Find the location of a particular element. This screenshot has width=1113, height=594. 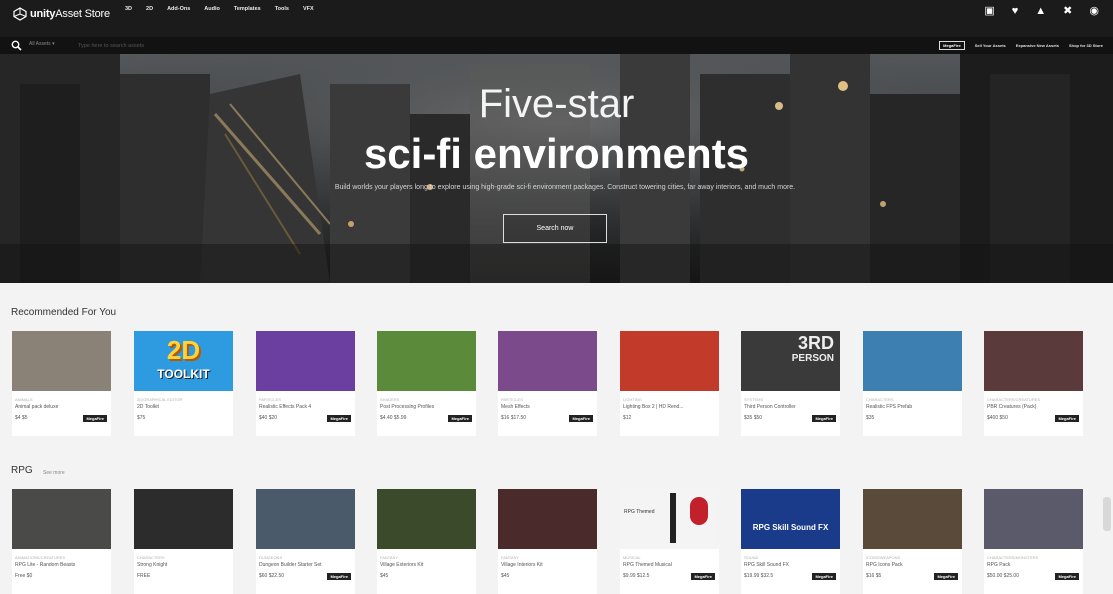

new-assets-link: Expansive New Assets is located at coordinates (1037, 45).